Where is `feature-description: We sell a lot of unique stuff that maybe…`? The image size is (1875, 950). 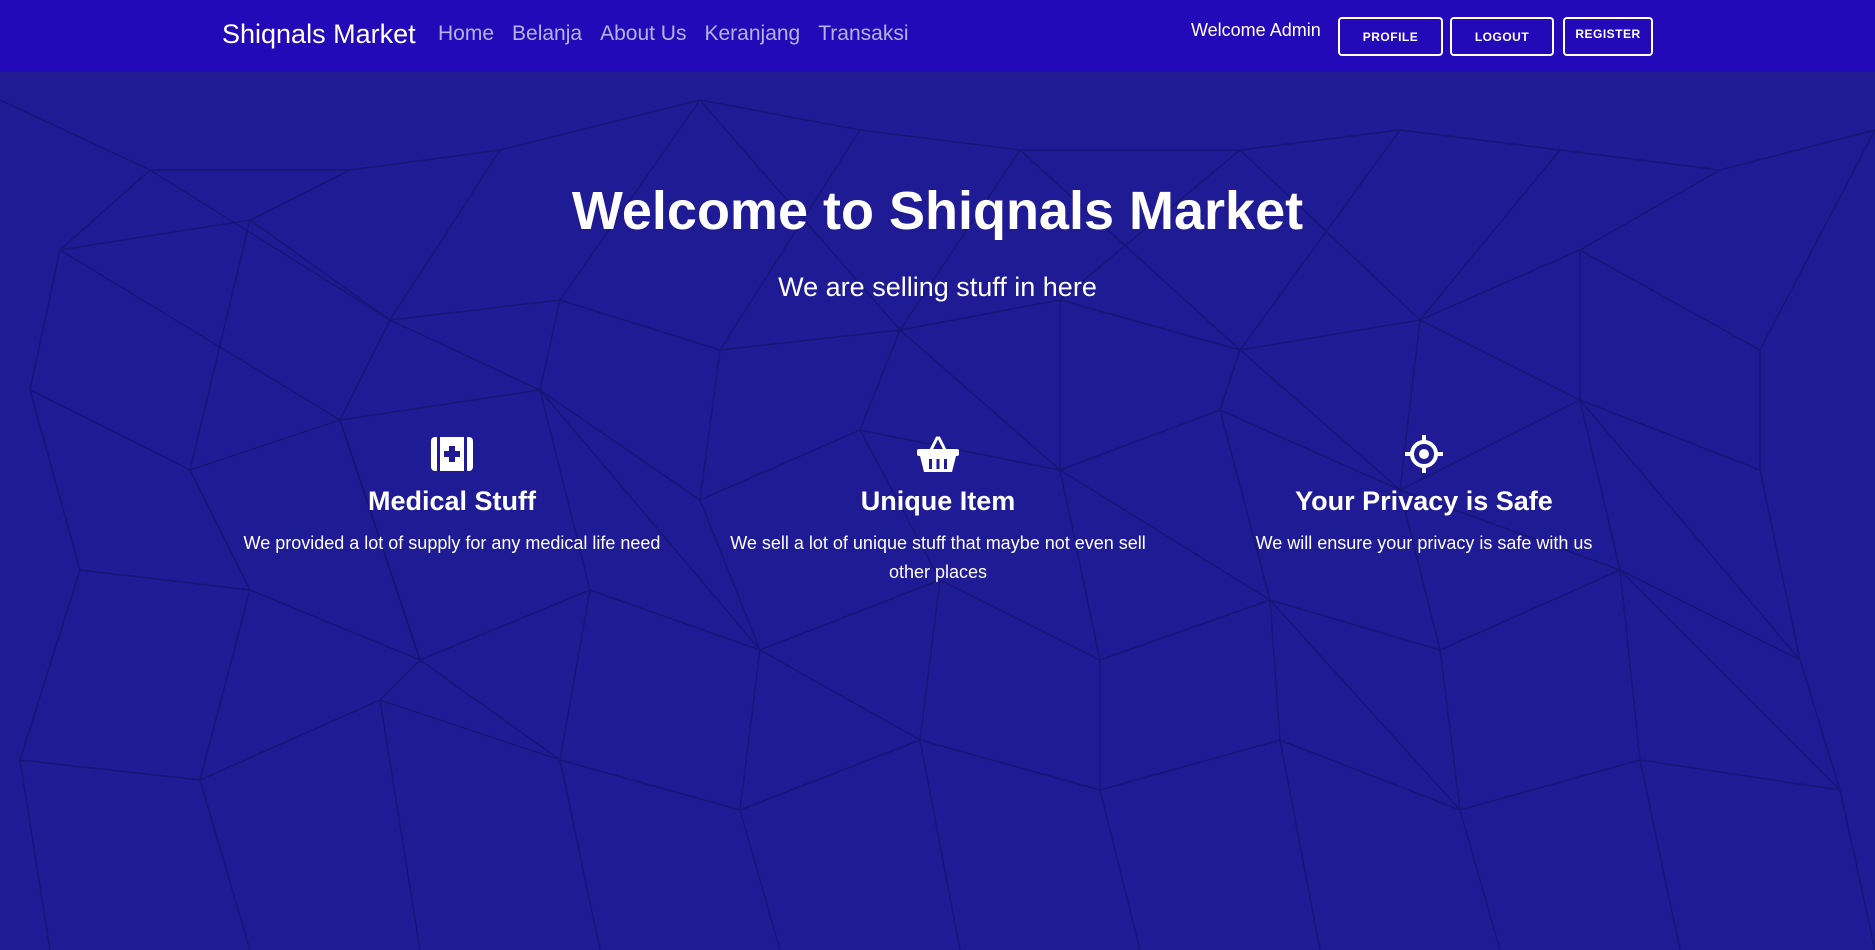 feature-description: We sell a lot of unique stuff that maybe… is located at coordinates (938, 557).